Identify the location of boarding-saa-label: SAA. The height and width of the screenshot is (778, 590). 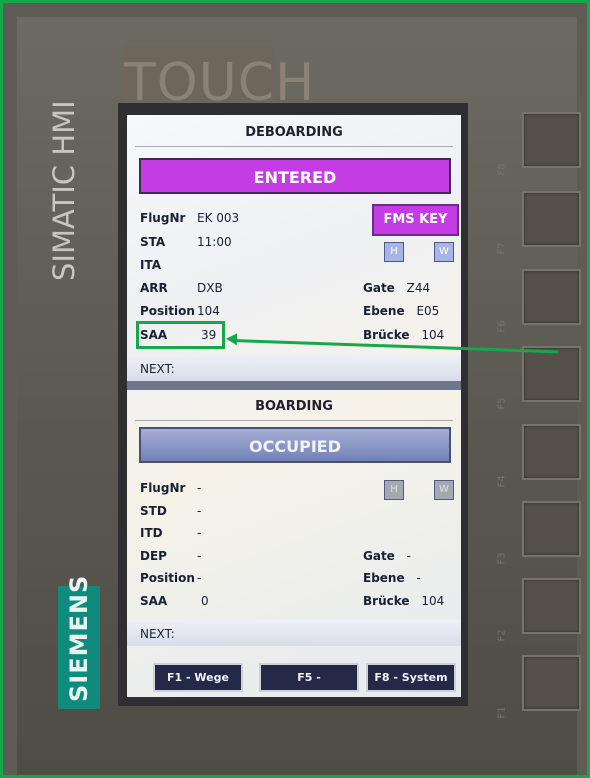
(154, 601).